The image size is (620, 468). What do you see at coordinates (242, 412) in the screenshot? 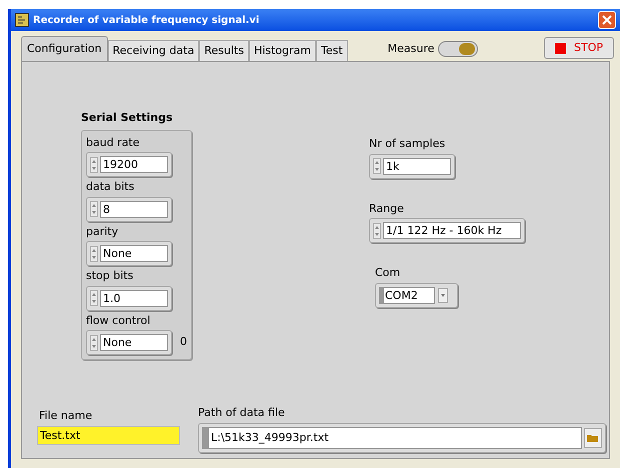
I see `control-label: Path of data file` at bounding box center [242, 412].